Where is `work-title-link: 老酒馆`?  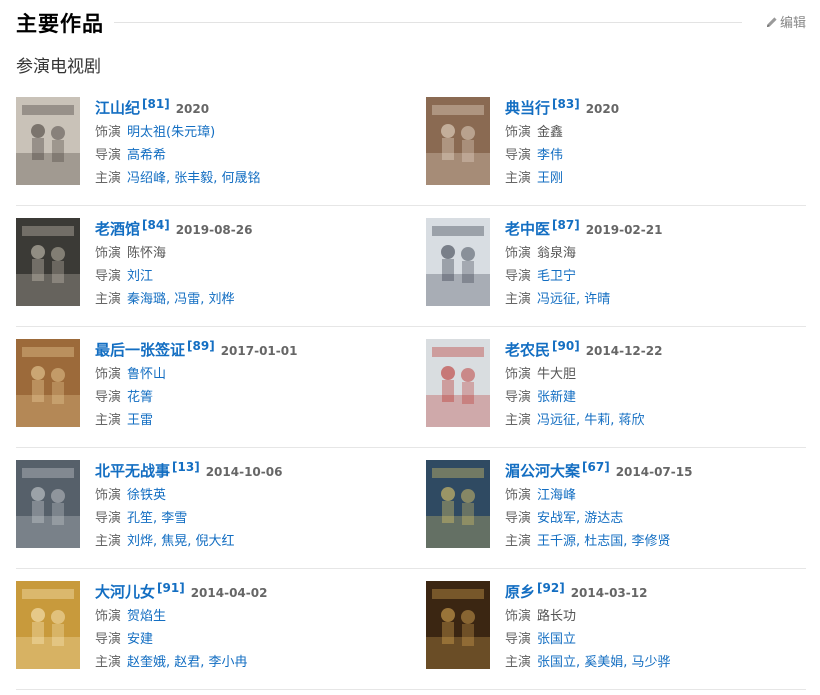
work-title-link: 老酒馆 is located at coordinates (117, 229).